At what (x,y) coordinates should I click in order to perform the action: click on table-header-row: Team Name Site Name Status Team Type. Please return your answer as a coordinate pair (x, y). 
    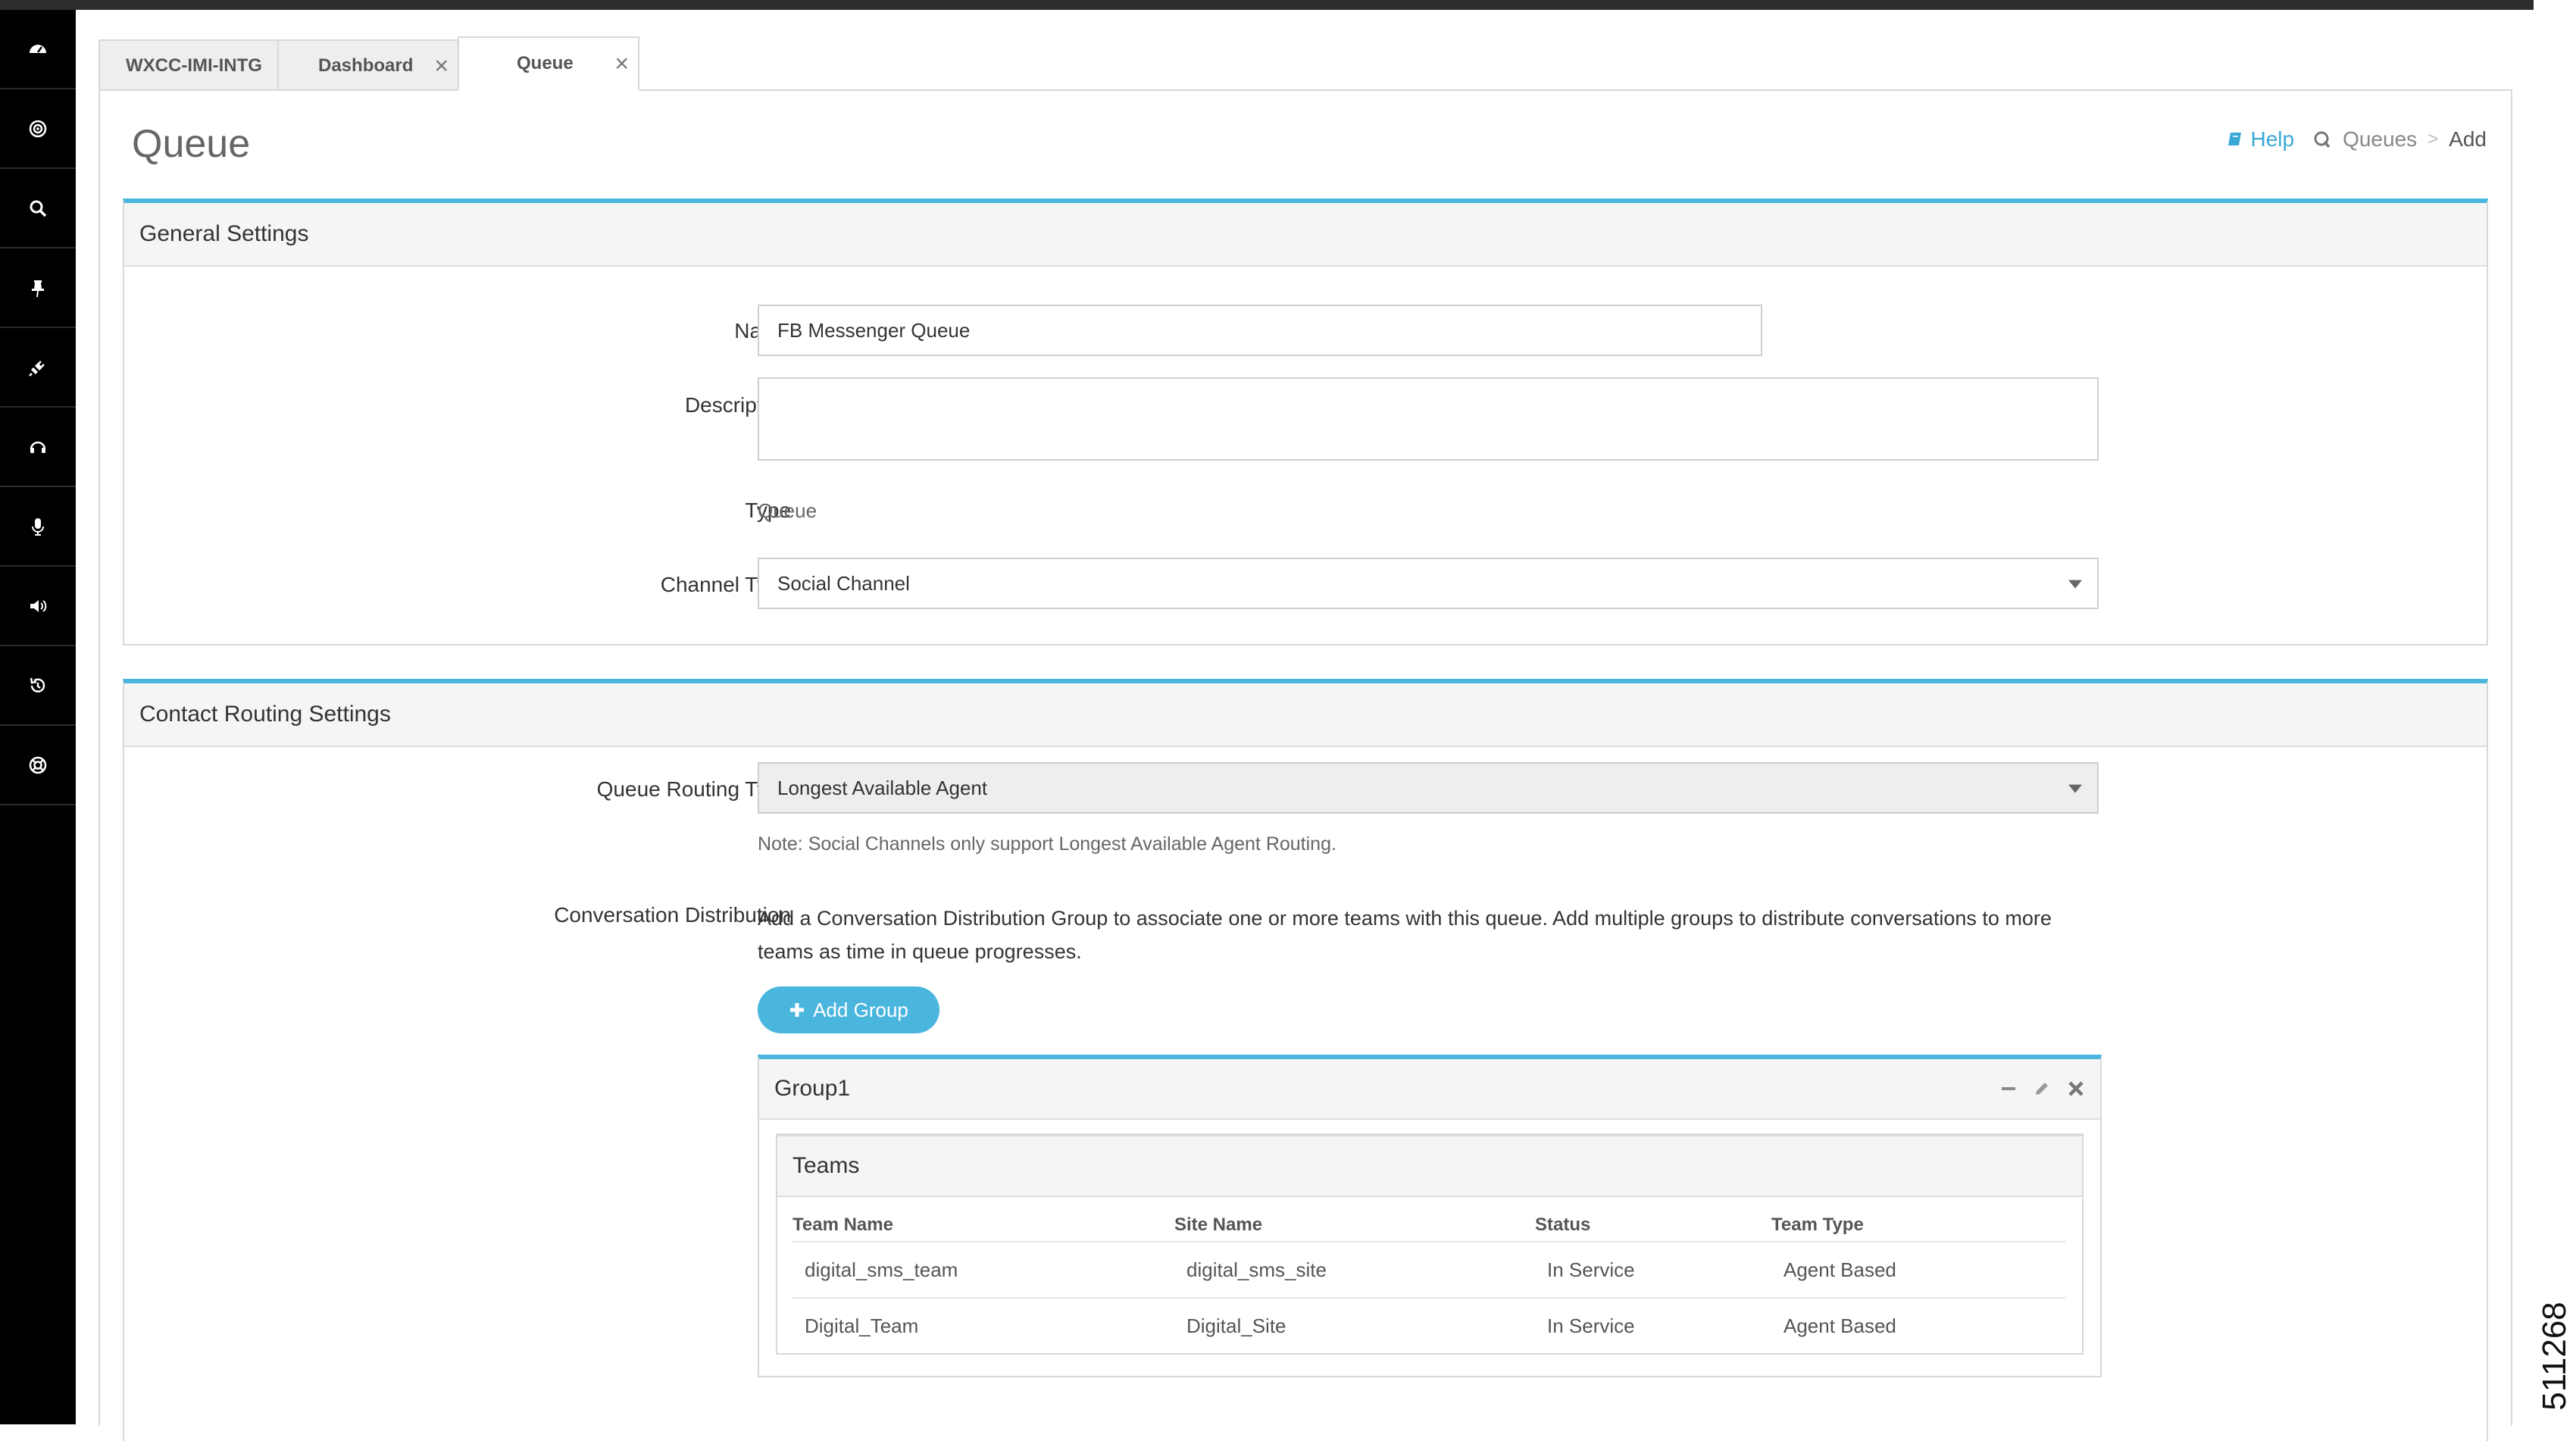
    Looking at the image, I should click on (1429, 1225).